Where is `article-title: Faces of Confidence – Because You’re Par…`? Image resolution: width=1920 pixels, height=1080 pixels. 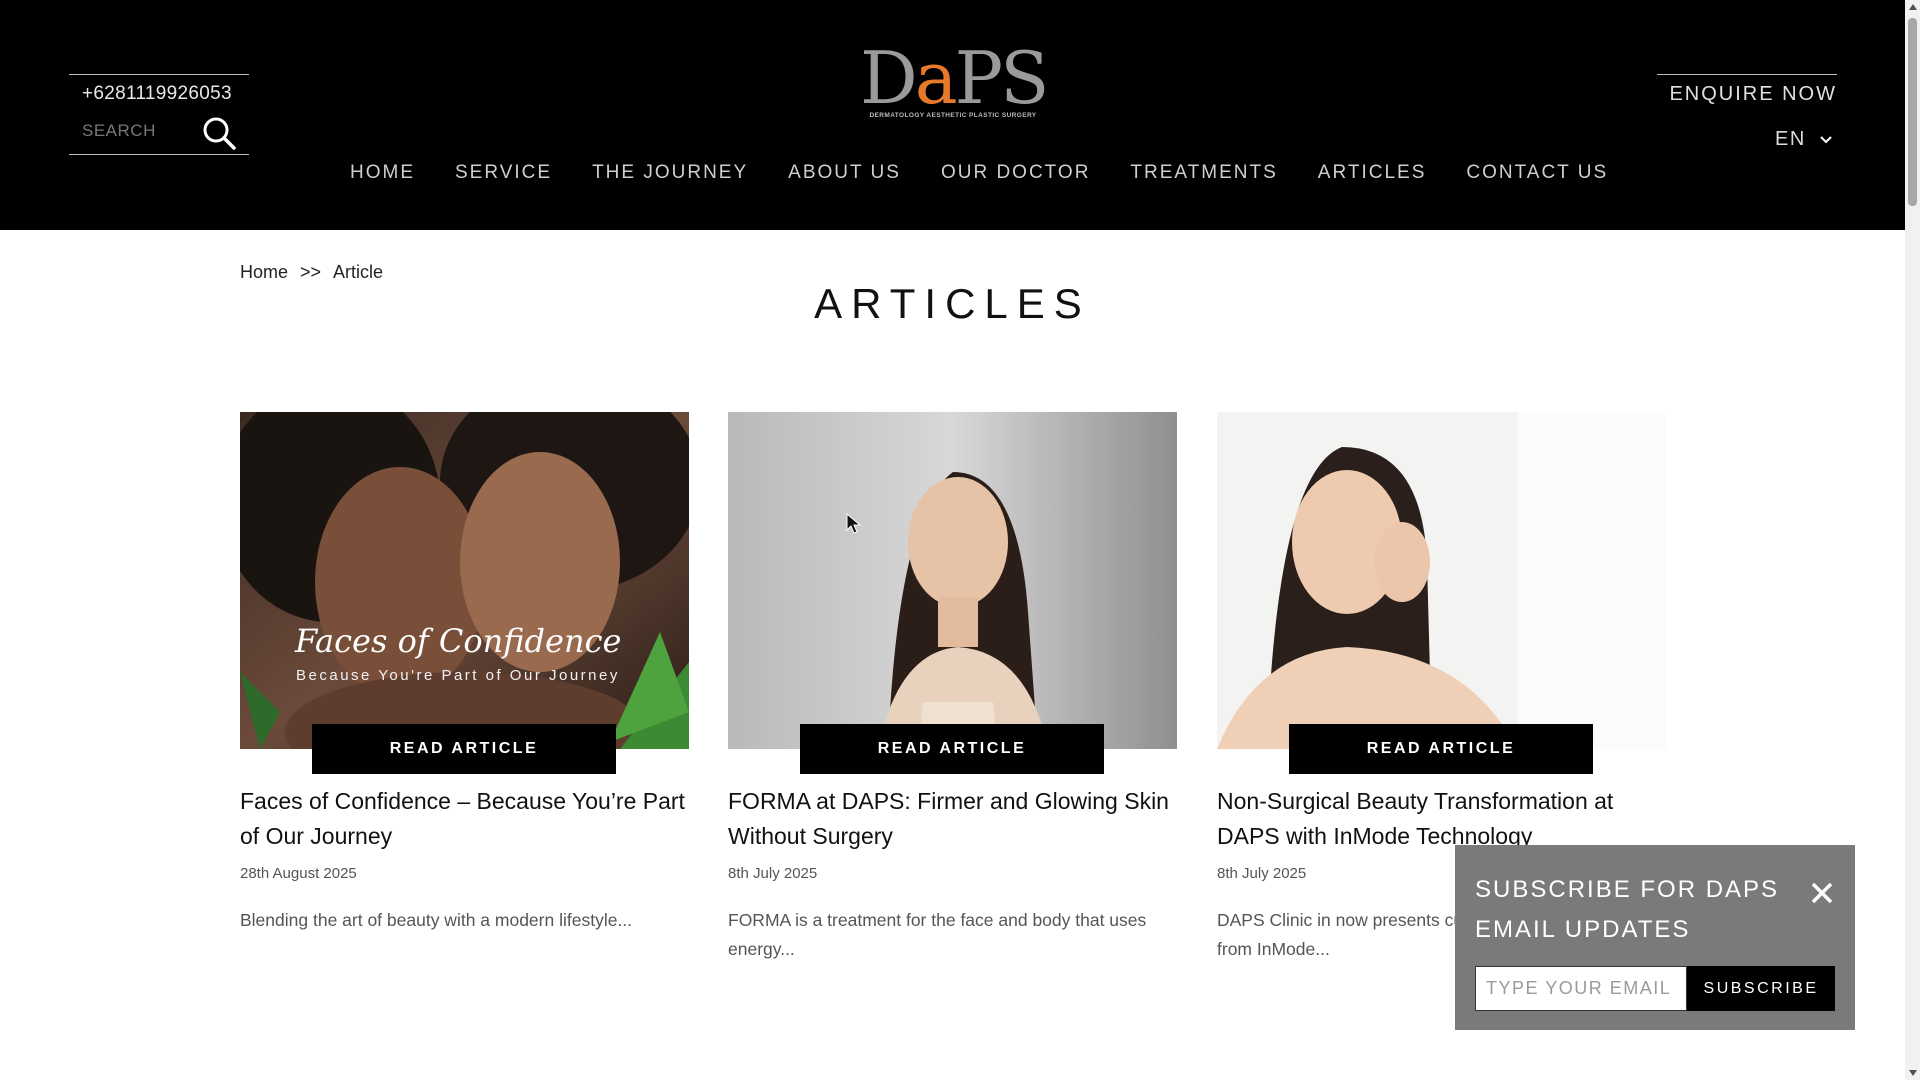
article-title: Faces of Confidence – Because You’re Par… is located at coordinates (464, 819).